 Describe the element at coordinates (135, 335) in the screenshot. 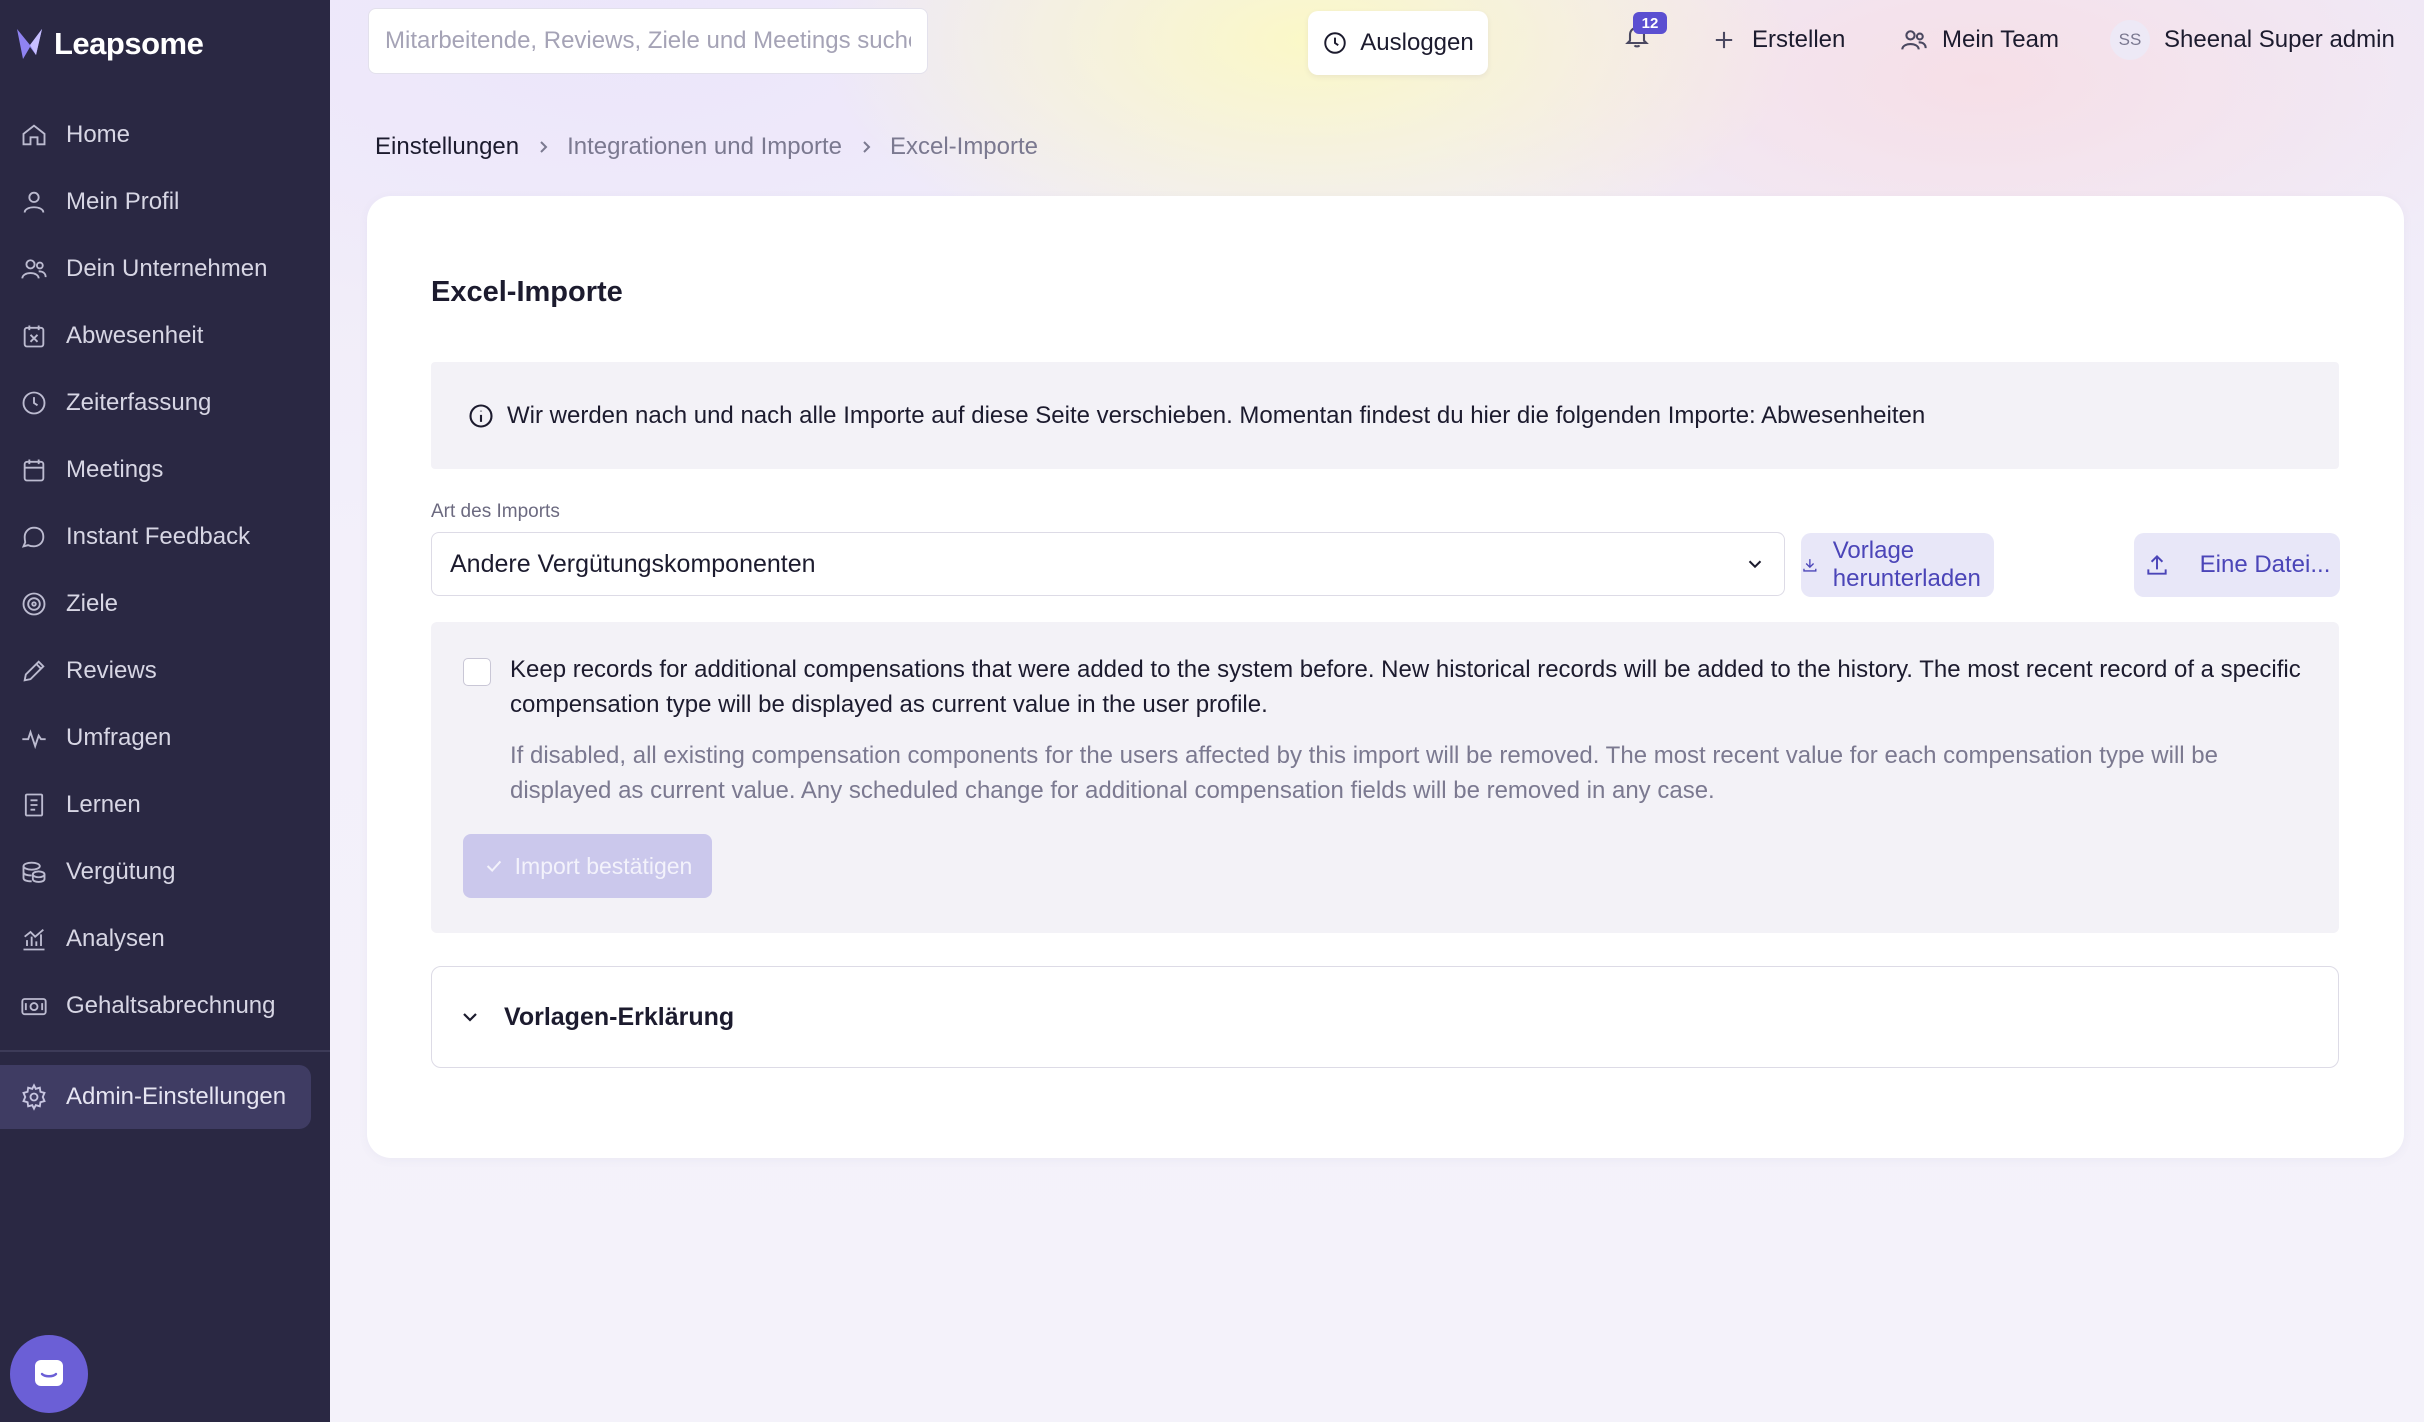

I see `sidebar-item-label: Abwesenheit` at that location.